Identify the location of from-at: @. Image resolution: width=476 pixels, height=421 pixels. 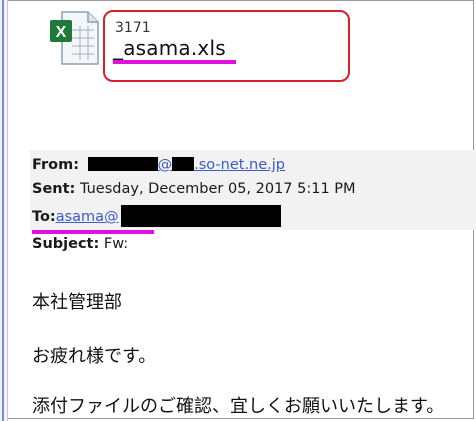
(165, 165).